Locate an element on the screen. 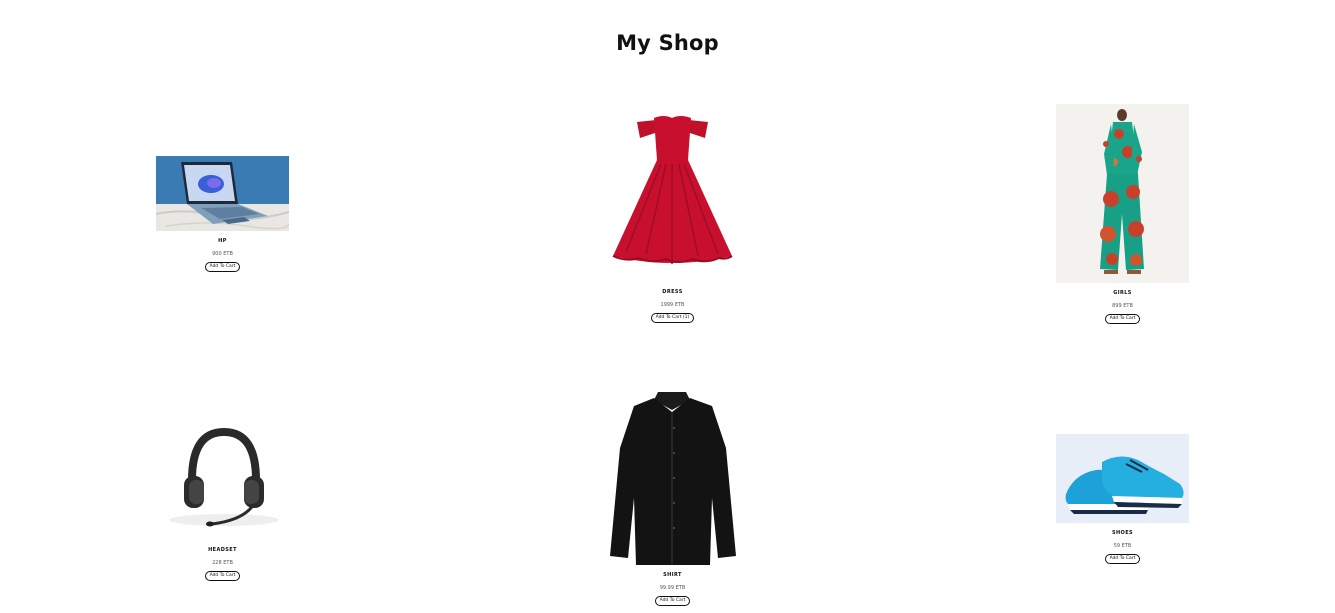 This screenshot has width=1335, height=613. product-card-dress: DRESS 1999 ETB Add To Cart (1) is located at coordinates (672, 213).